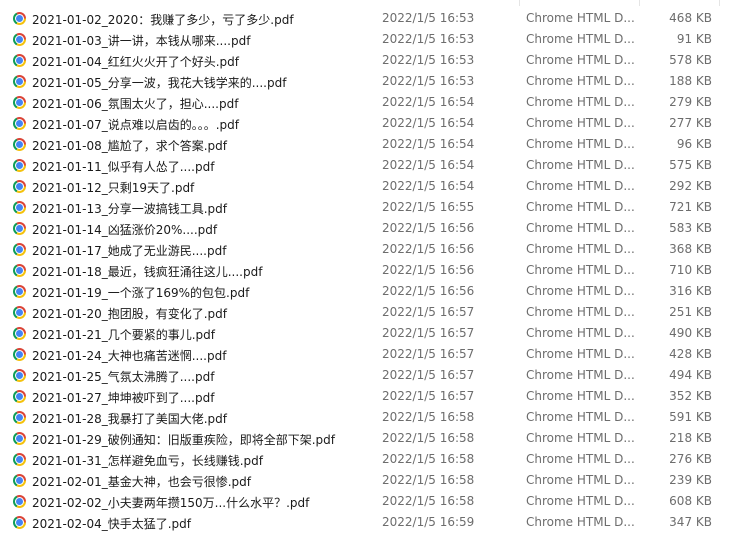 The image size is (745, 539). What do you see at coordinates (123, 334) in the screenshot?
I see `file-name: 2021-01-21_几个要紧的事儿.pdf` at bounding box center [123, 334].